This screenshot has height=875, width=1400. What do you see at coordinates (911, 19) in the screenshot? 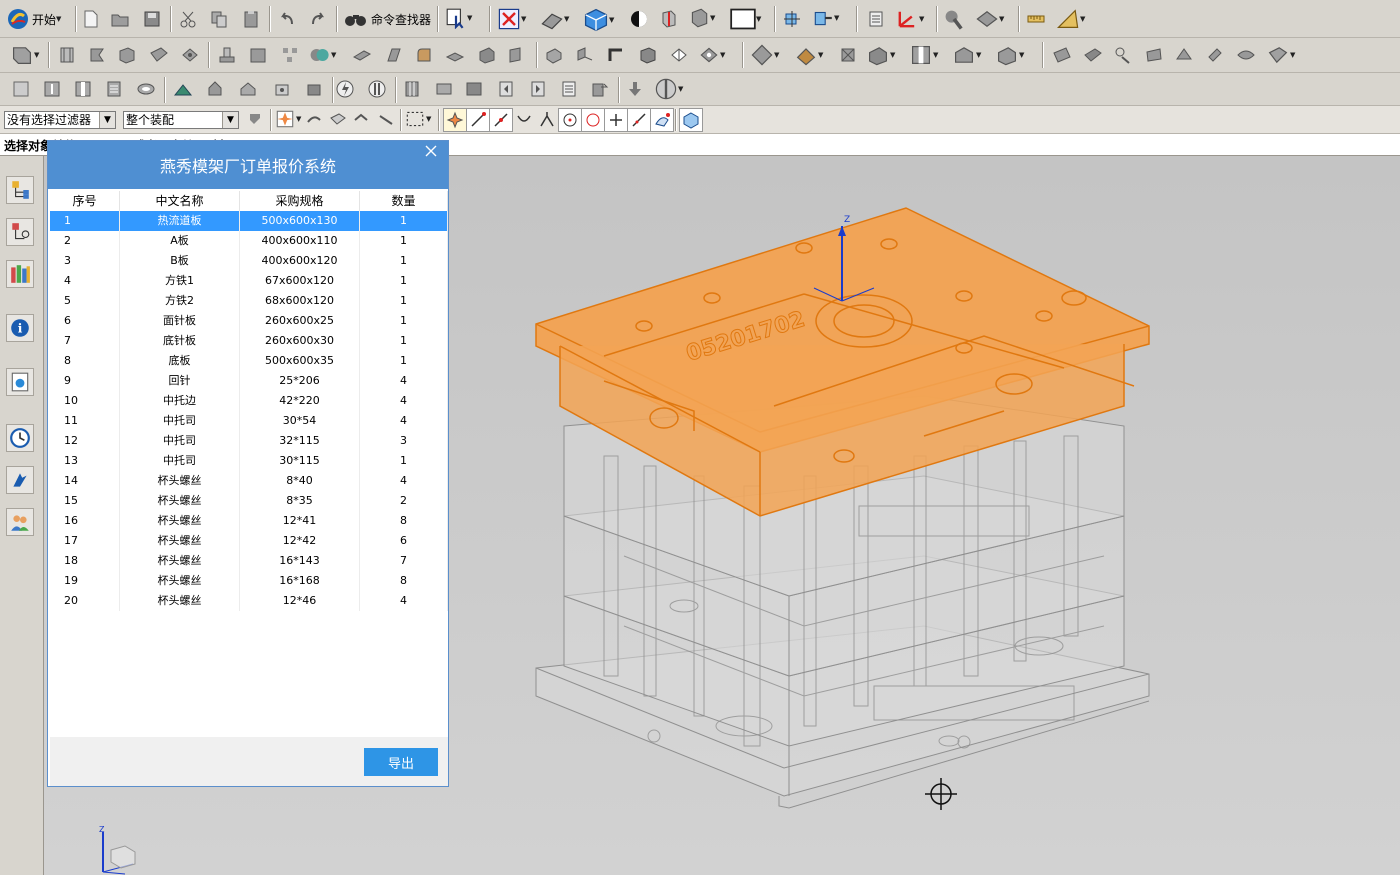
I see `wcs-button: ▼` at bounding box center [911, 19].